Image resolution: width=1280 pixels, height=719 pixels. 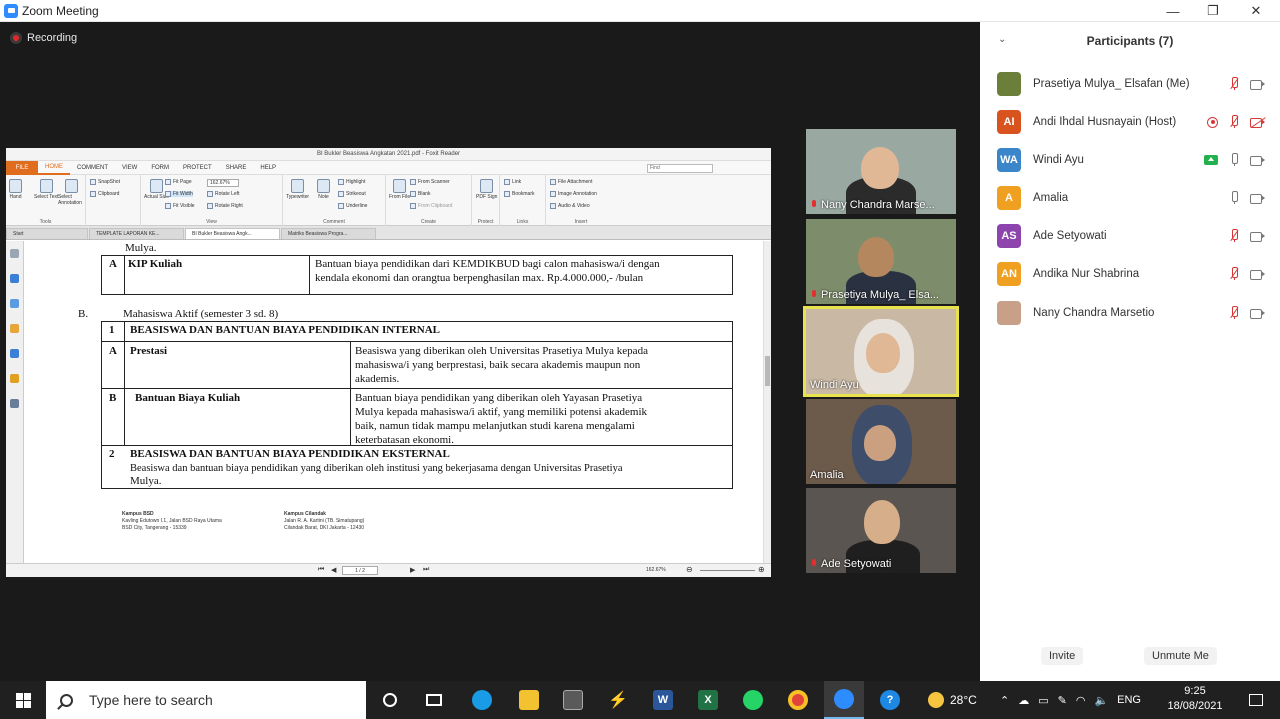 I want to click on image-annotation-button: Image Annotation, so click(x=573, y=194).